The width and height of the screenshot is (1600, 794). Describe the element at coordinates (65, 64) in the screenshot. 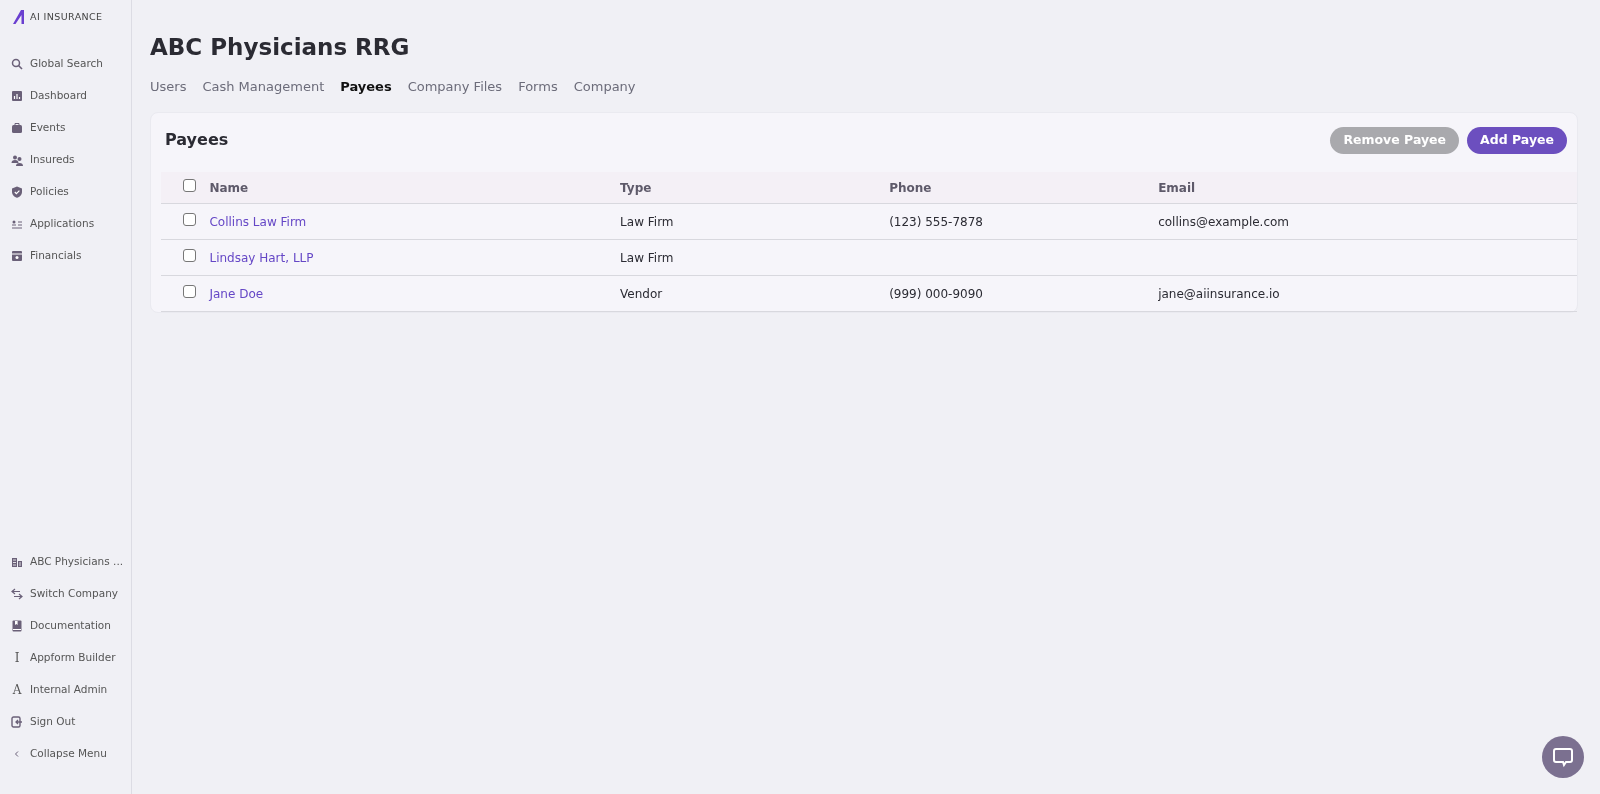

I see `sidebar-item: Global Search` at that location.